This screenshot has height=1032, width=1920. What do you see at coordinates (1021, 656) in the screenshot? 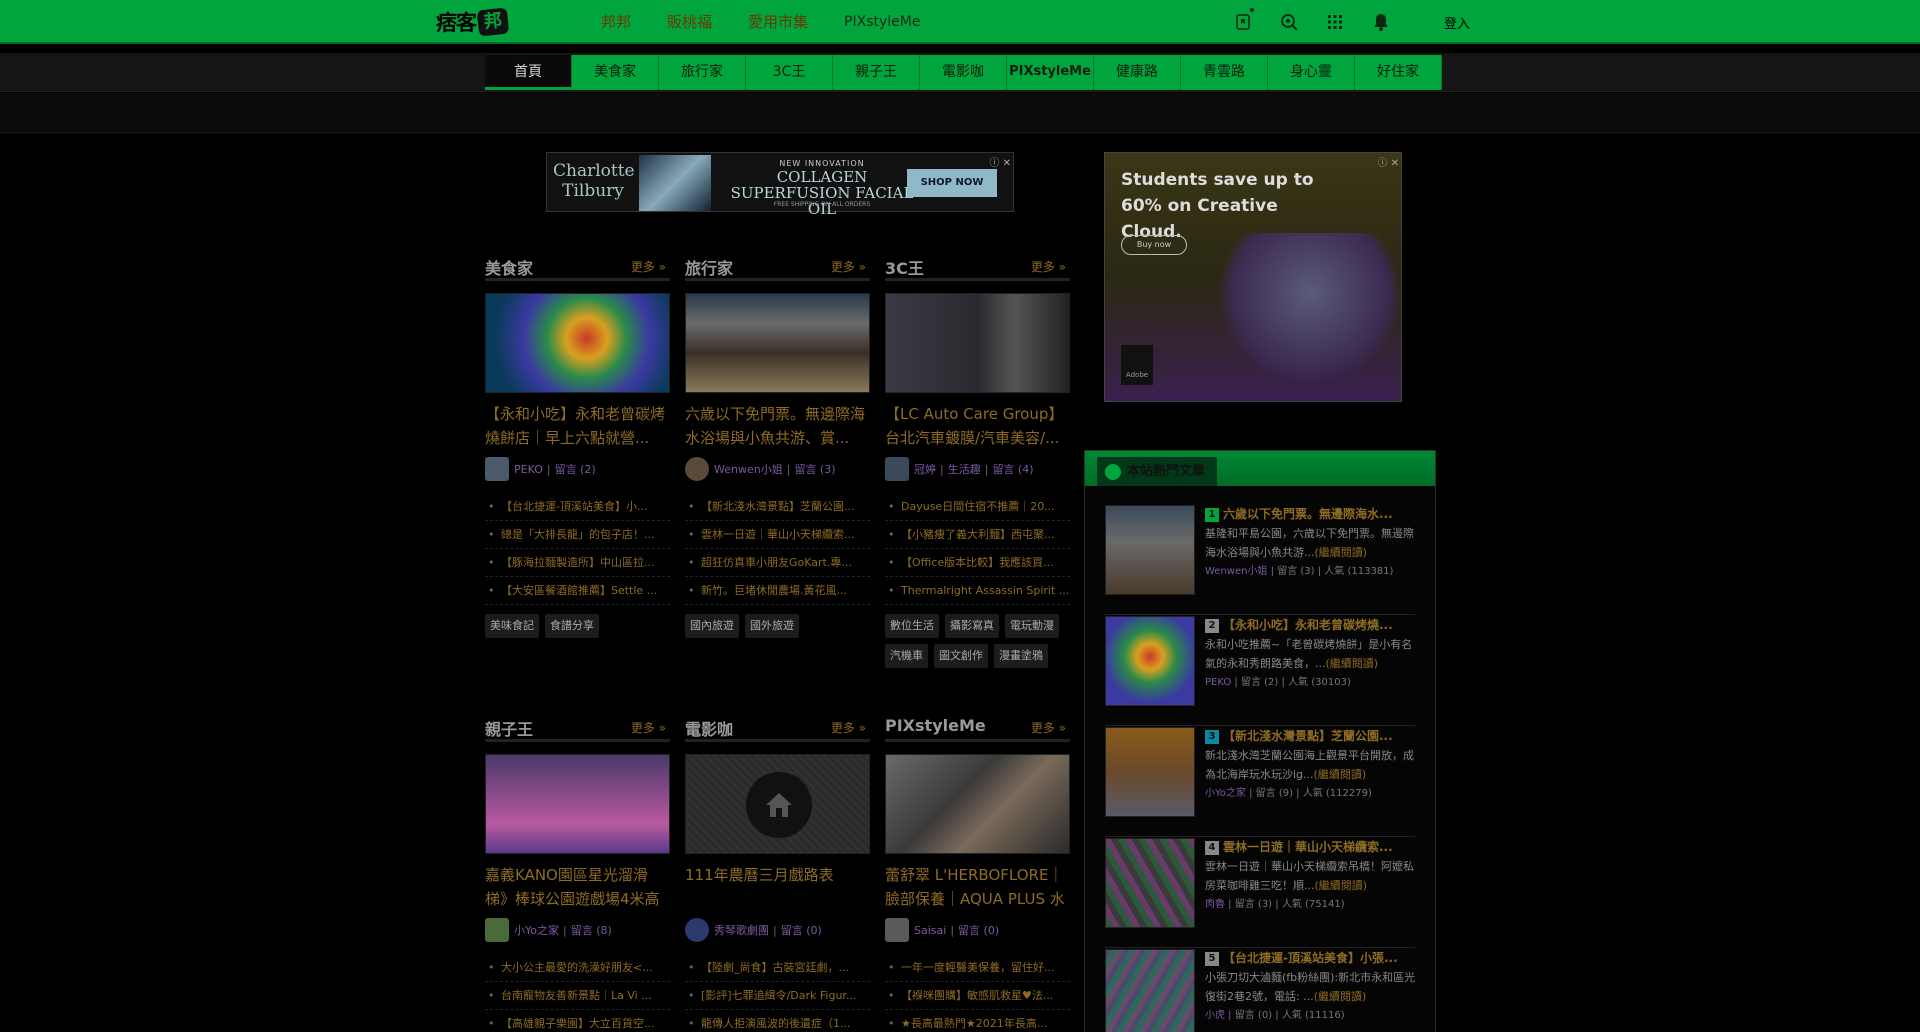
I see `tag: 漫畫塗鴉` at bounding box center [1021, 656].